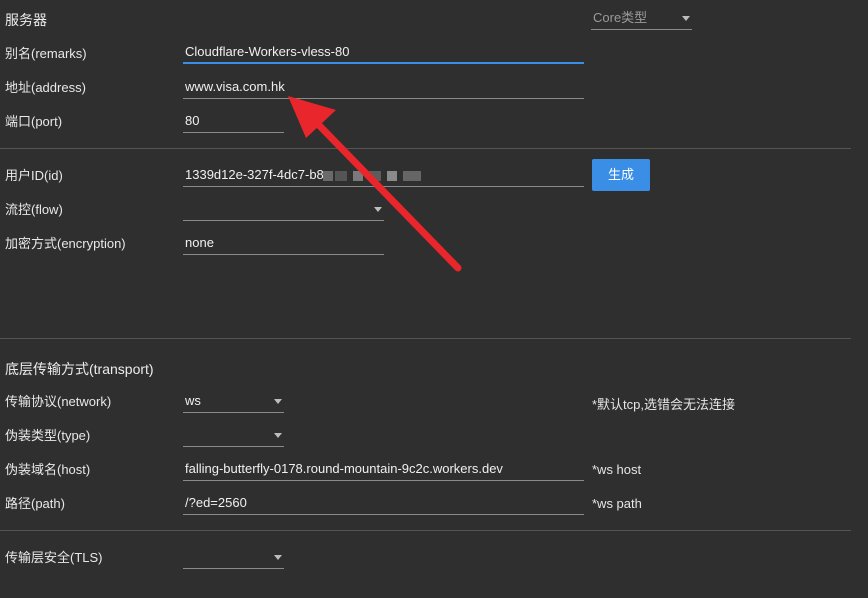  I want to click on annotation-arrow-icon, so click(375, 184).